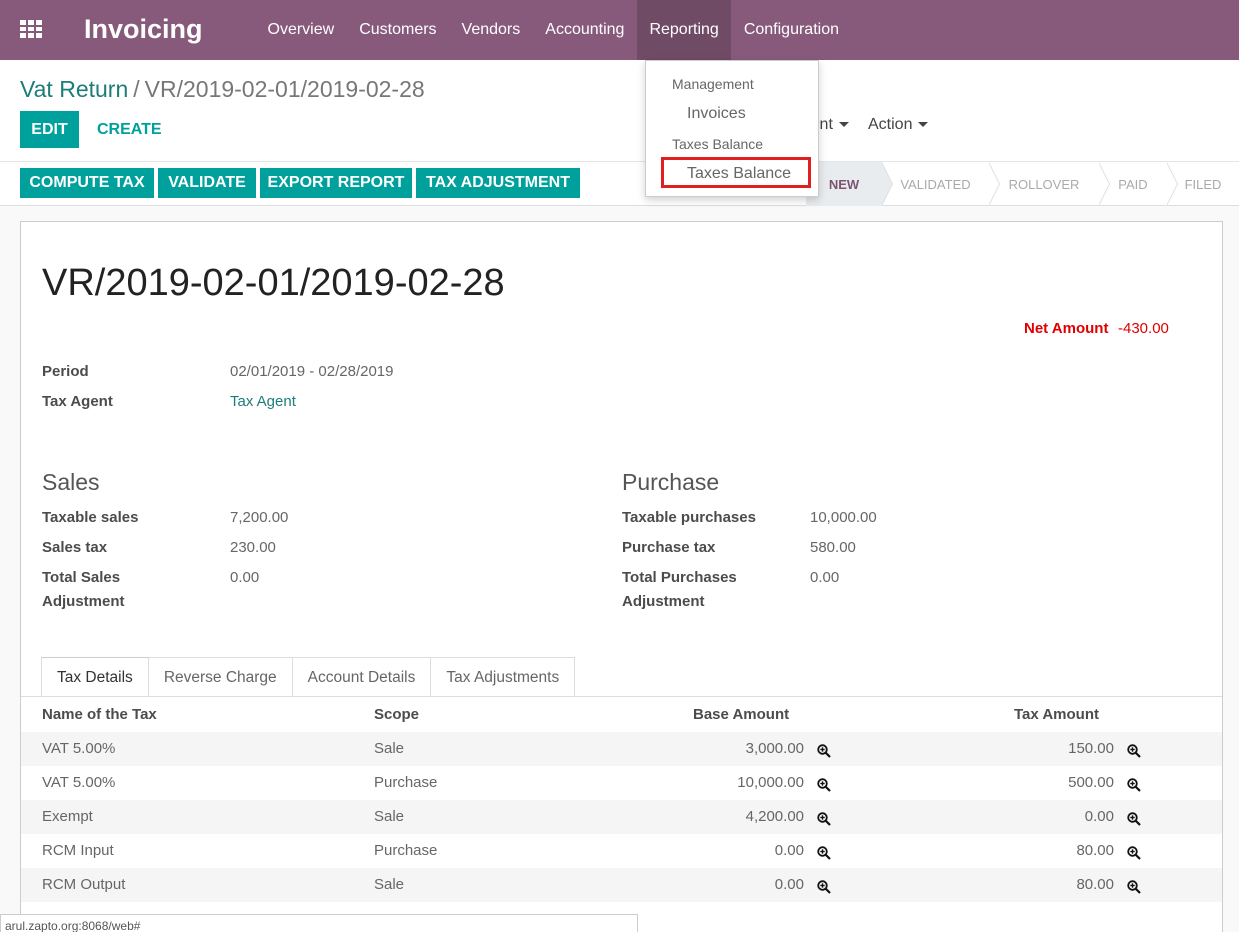  What do you see at coordinates (67, 816) in the screenshot?
I see `cell-tax-name: Exempt` at bounding box center [67, 816].